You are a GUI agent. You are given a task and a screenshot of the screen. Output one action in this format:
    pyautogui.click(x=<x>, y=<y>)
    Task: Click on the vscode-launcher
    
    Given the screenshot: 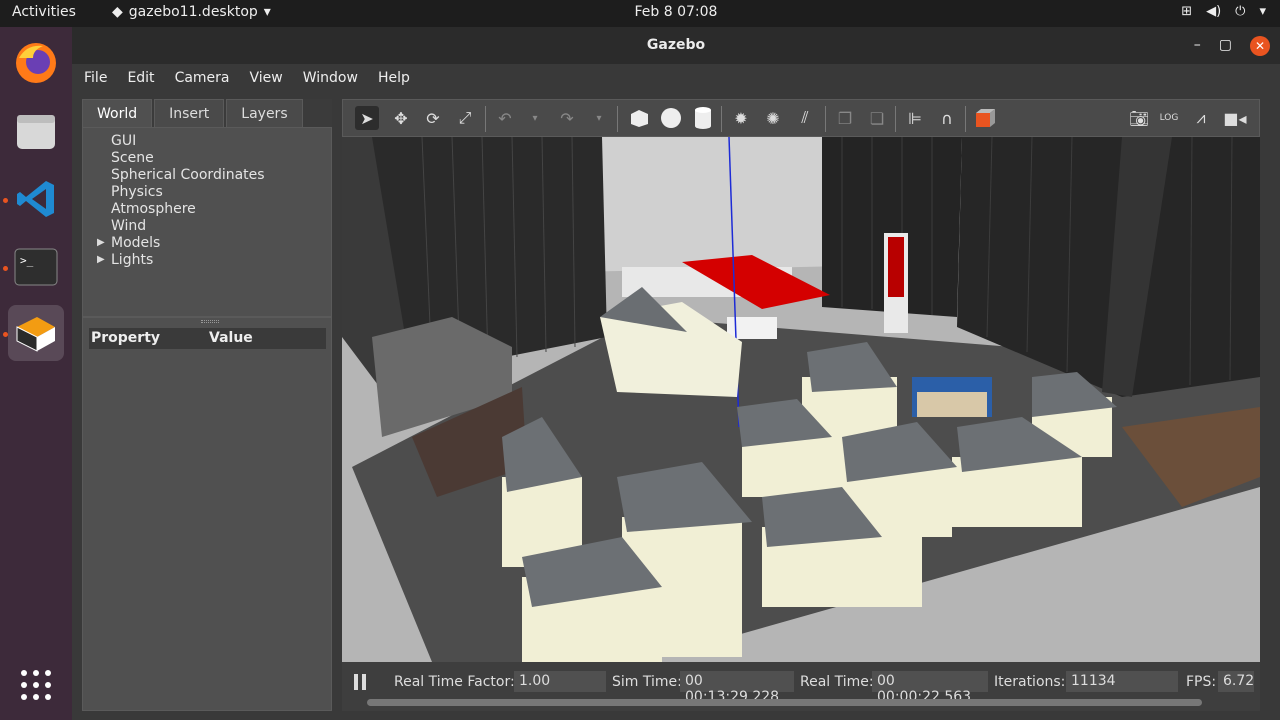 What is the action you would take?
    pyautogui.click(x=36, y=199)
    